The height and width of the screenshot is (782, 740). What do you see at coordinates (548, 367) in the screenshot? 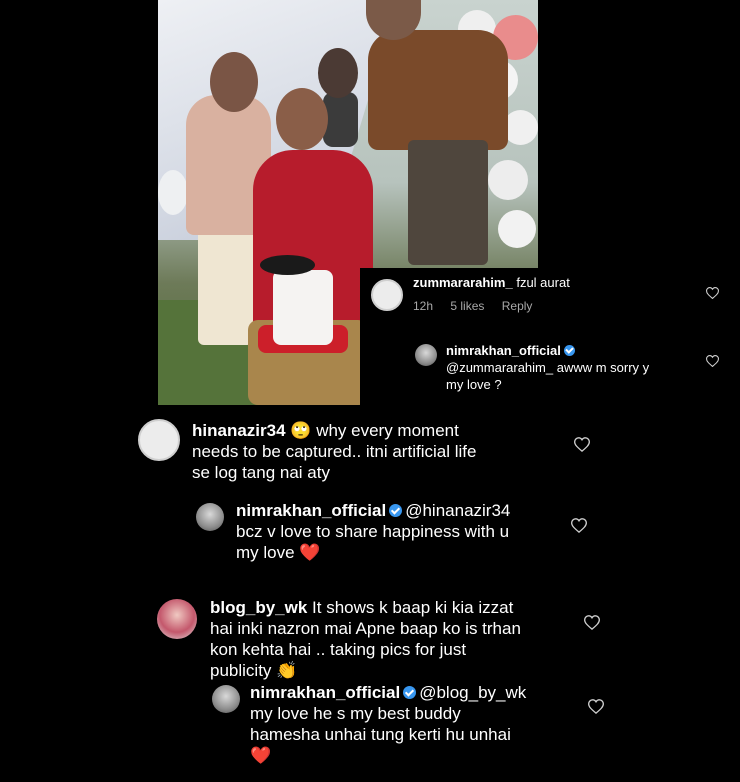
I see `reply-line: @zummararahim_ awww m sorry y` at bounding box center [548, 367].